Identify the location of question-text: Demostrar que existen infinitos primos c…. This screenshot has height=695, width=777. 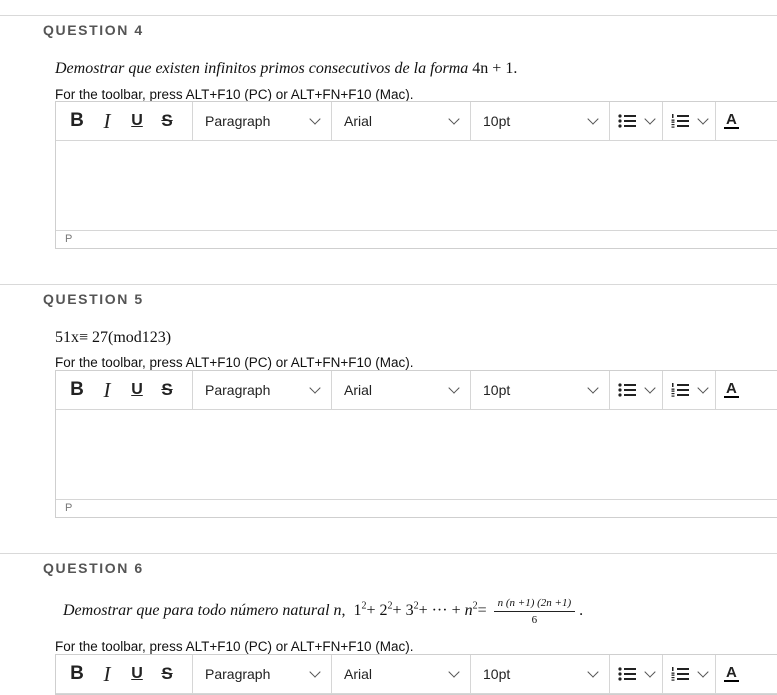
(286, 69).